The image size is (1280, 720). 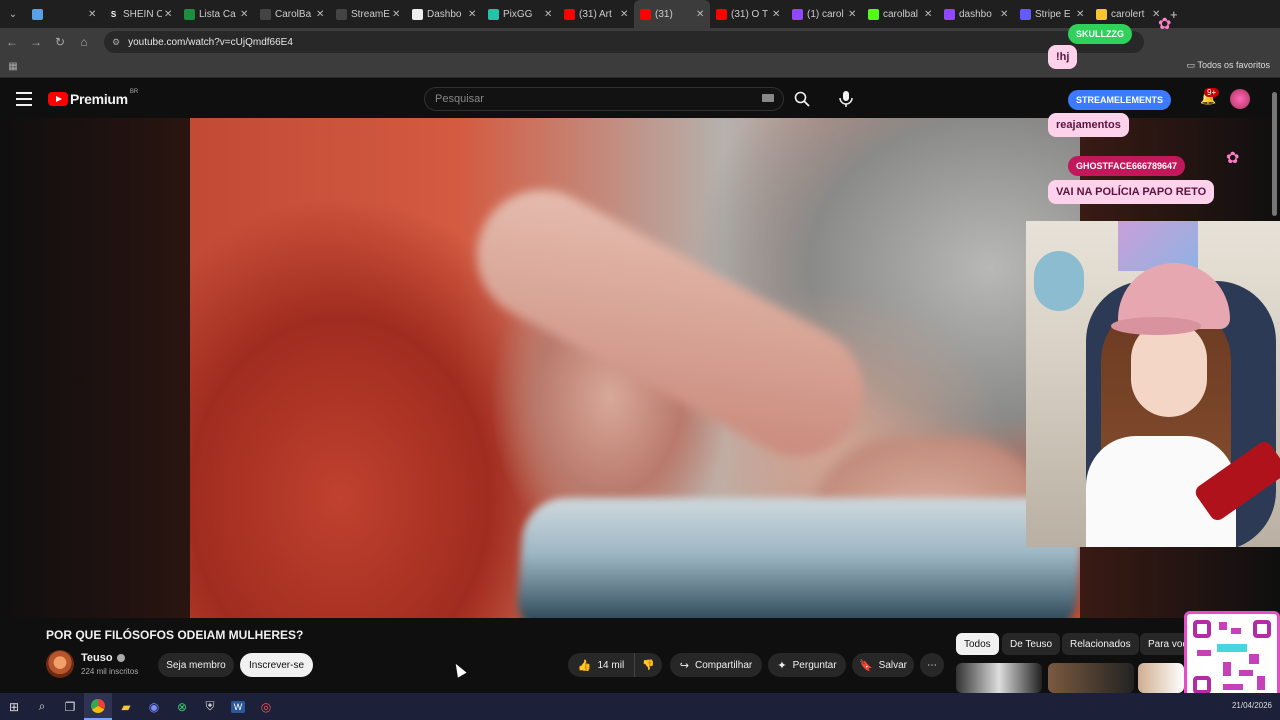 What do you see at coordinates (216, 14) in the screenshot?
I see `browser-tab: Lista Ca ✕` at bounding box center [216, 14].